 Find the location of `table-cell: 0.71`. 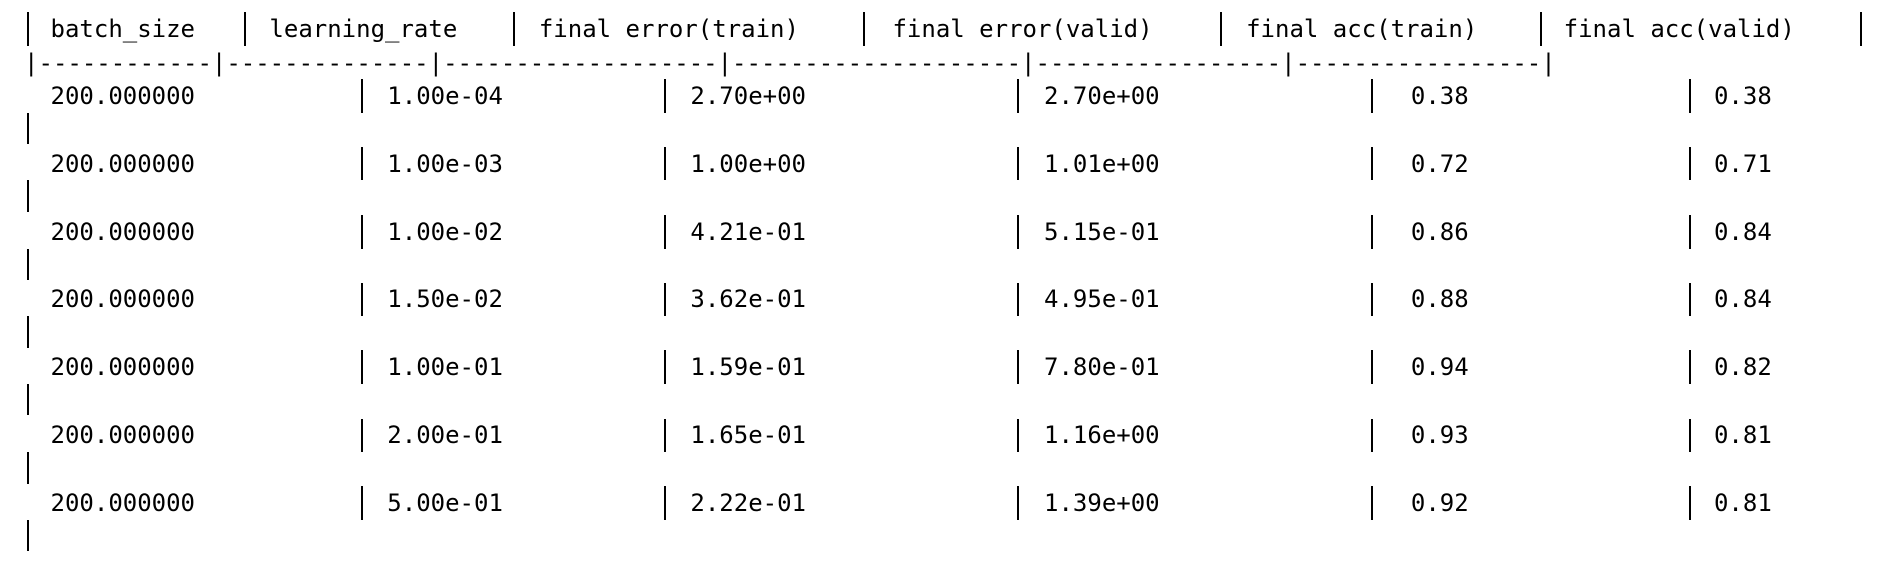

table-cell: 0.71 is located at coordinates (1742, 163).